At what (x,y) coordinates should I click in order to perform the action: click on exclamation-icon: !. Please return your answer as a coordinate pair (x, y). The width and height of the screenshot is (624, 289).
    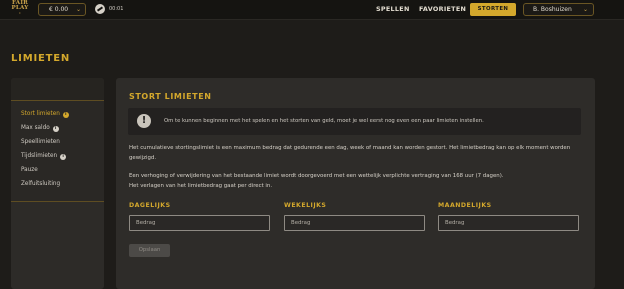
    Looking at the image, I should click on (144, 121).